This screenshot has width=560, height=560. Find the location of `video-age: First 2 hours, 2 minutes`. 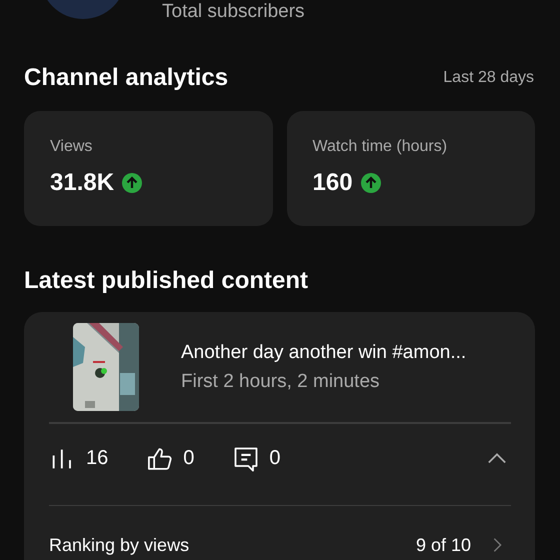

video-age: First 2 hours, 2 minutes is located at coordinates (280, 381).